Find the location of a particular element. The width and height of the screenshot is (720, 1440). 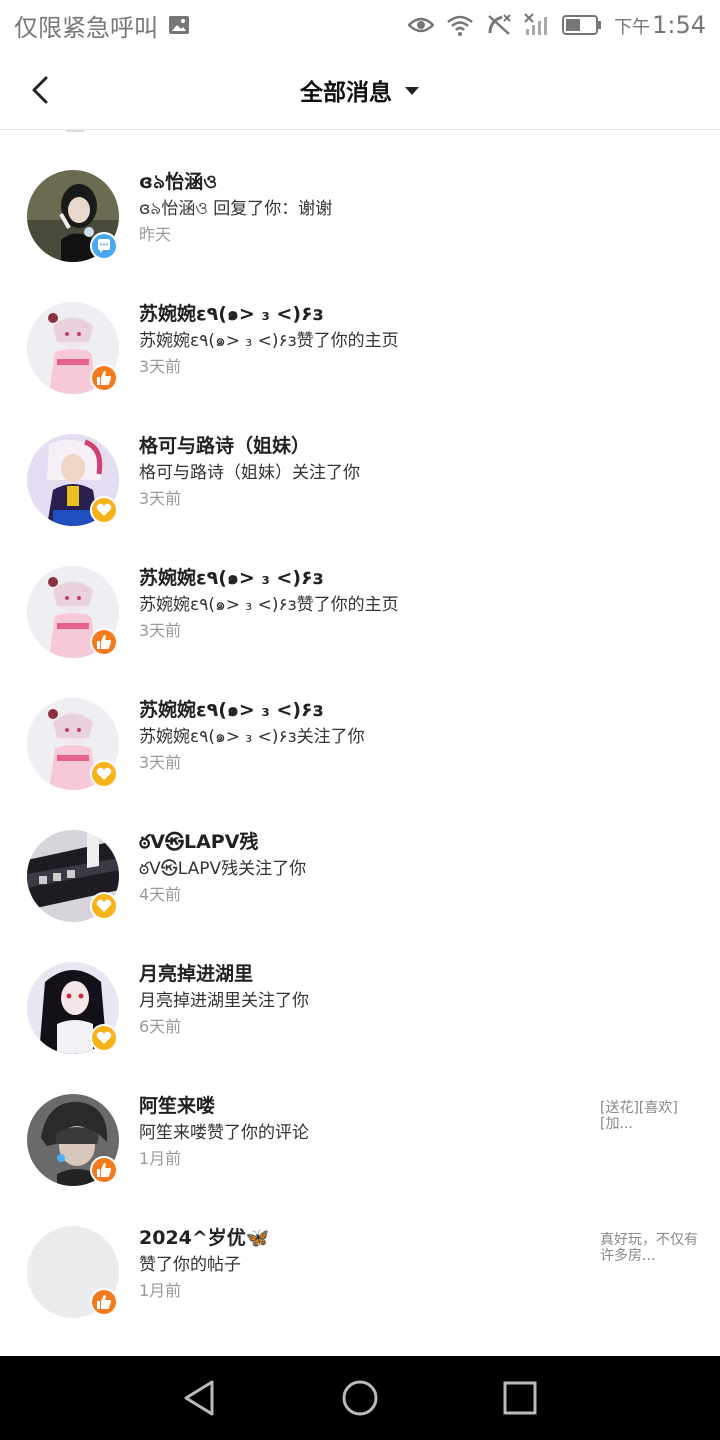

message-text: ɞ৯怡涵ও 回复了你：谢谢 is located at coordinates (236, 209).